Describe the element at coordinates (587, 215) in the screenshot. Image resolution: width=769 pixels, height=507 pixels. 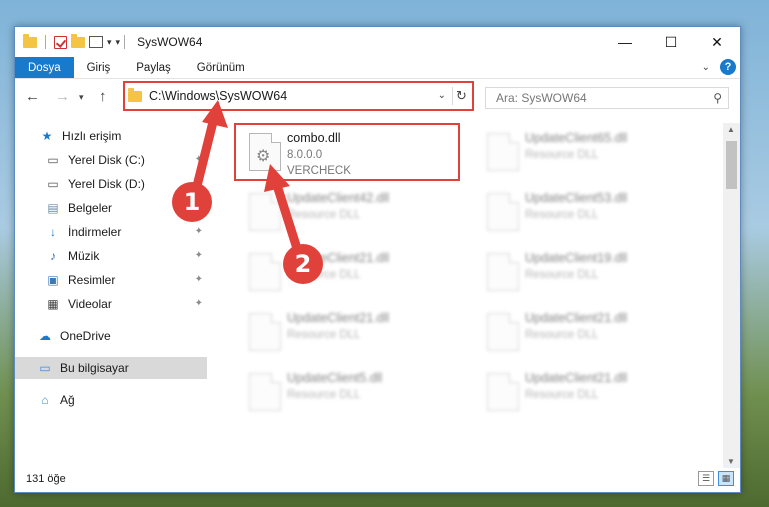
I see `file-tile: UpdateClient53.dll Resource DLL` at that location.